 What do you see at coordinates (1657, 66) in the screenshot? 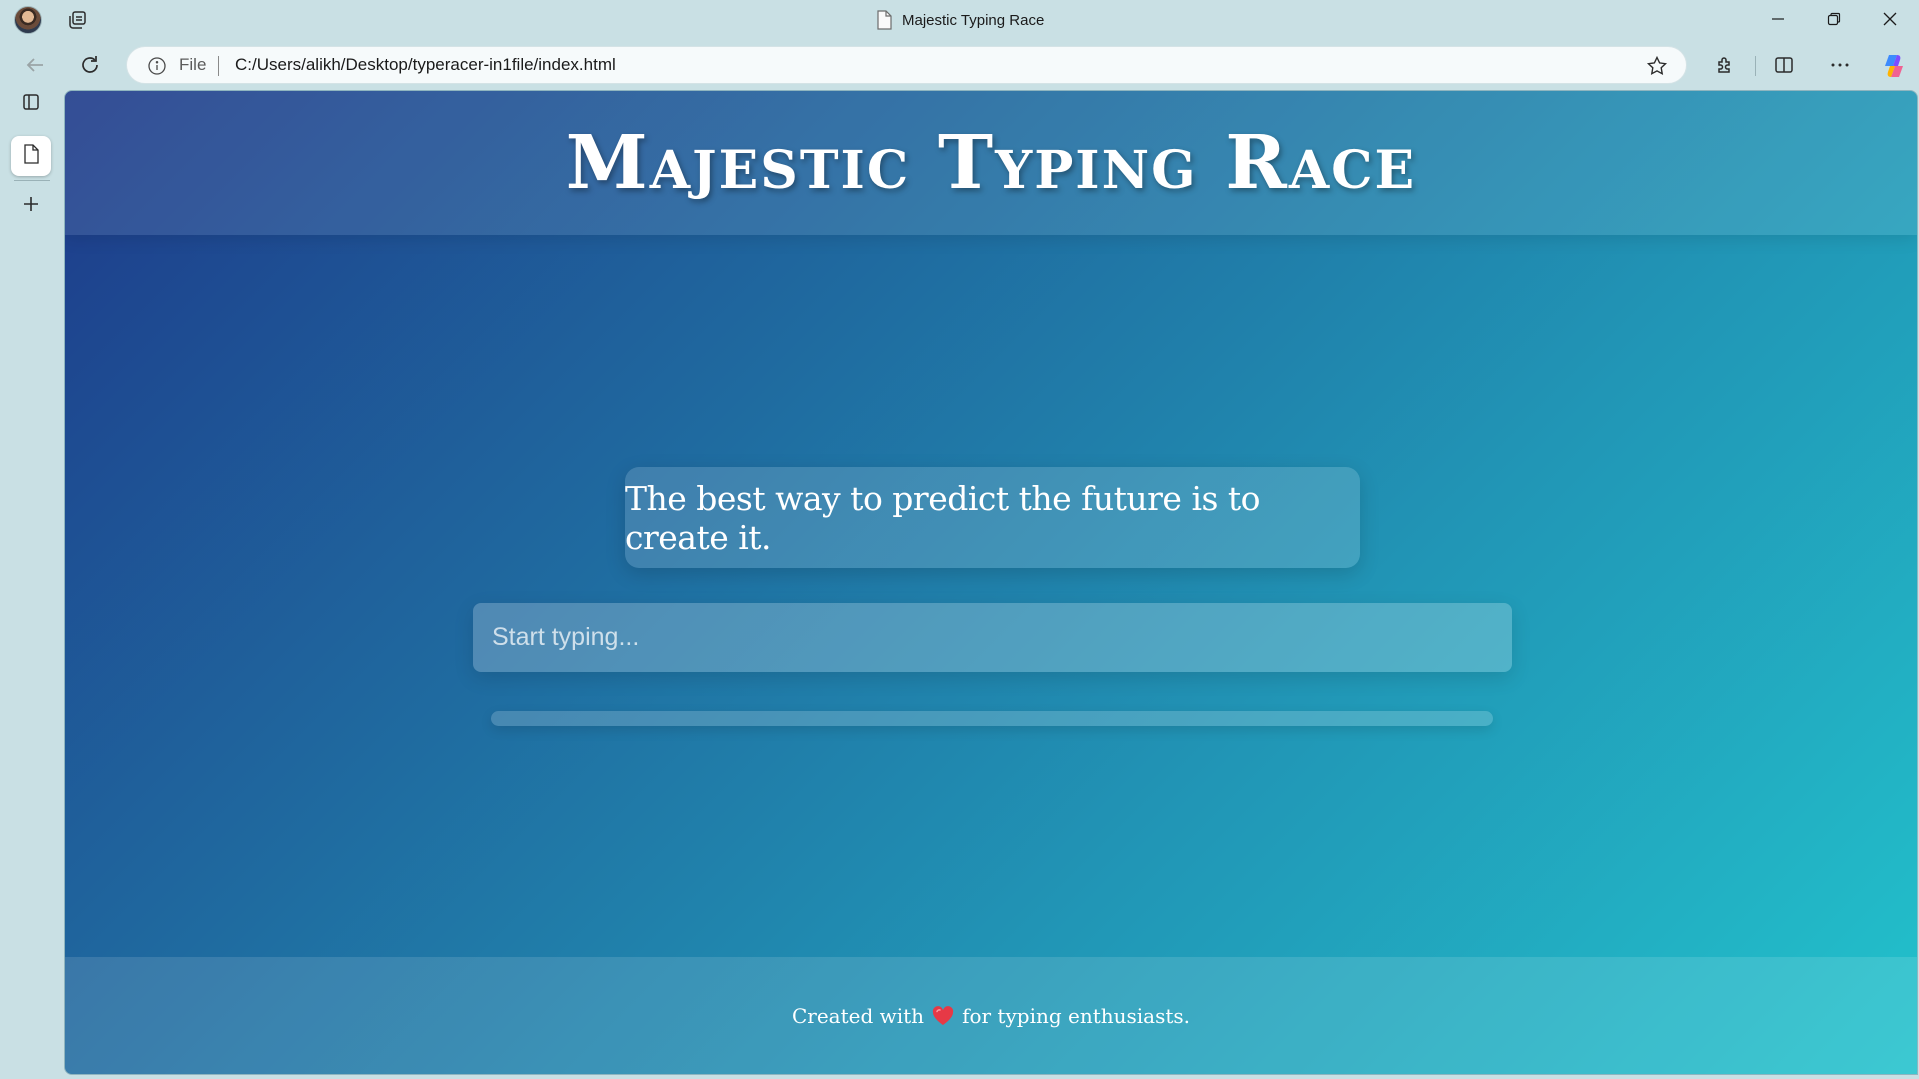
I see `star-icon` at bounding box center [1657, 66].